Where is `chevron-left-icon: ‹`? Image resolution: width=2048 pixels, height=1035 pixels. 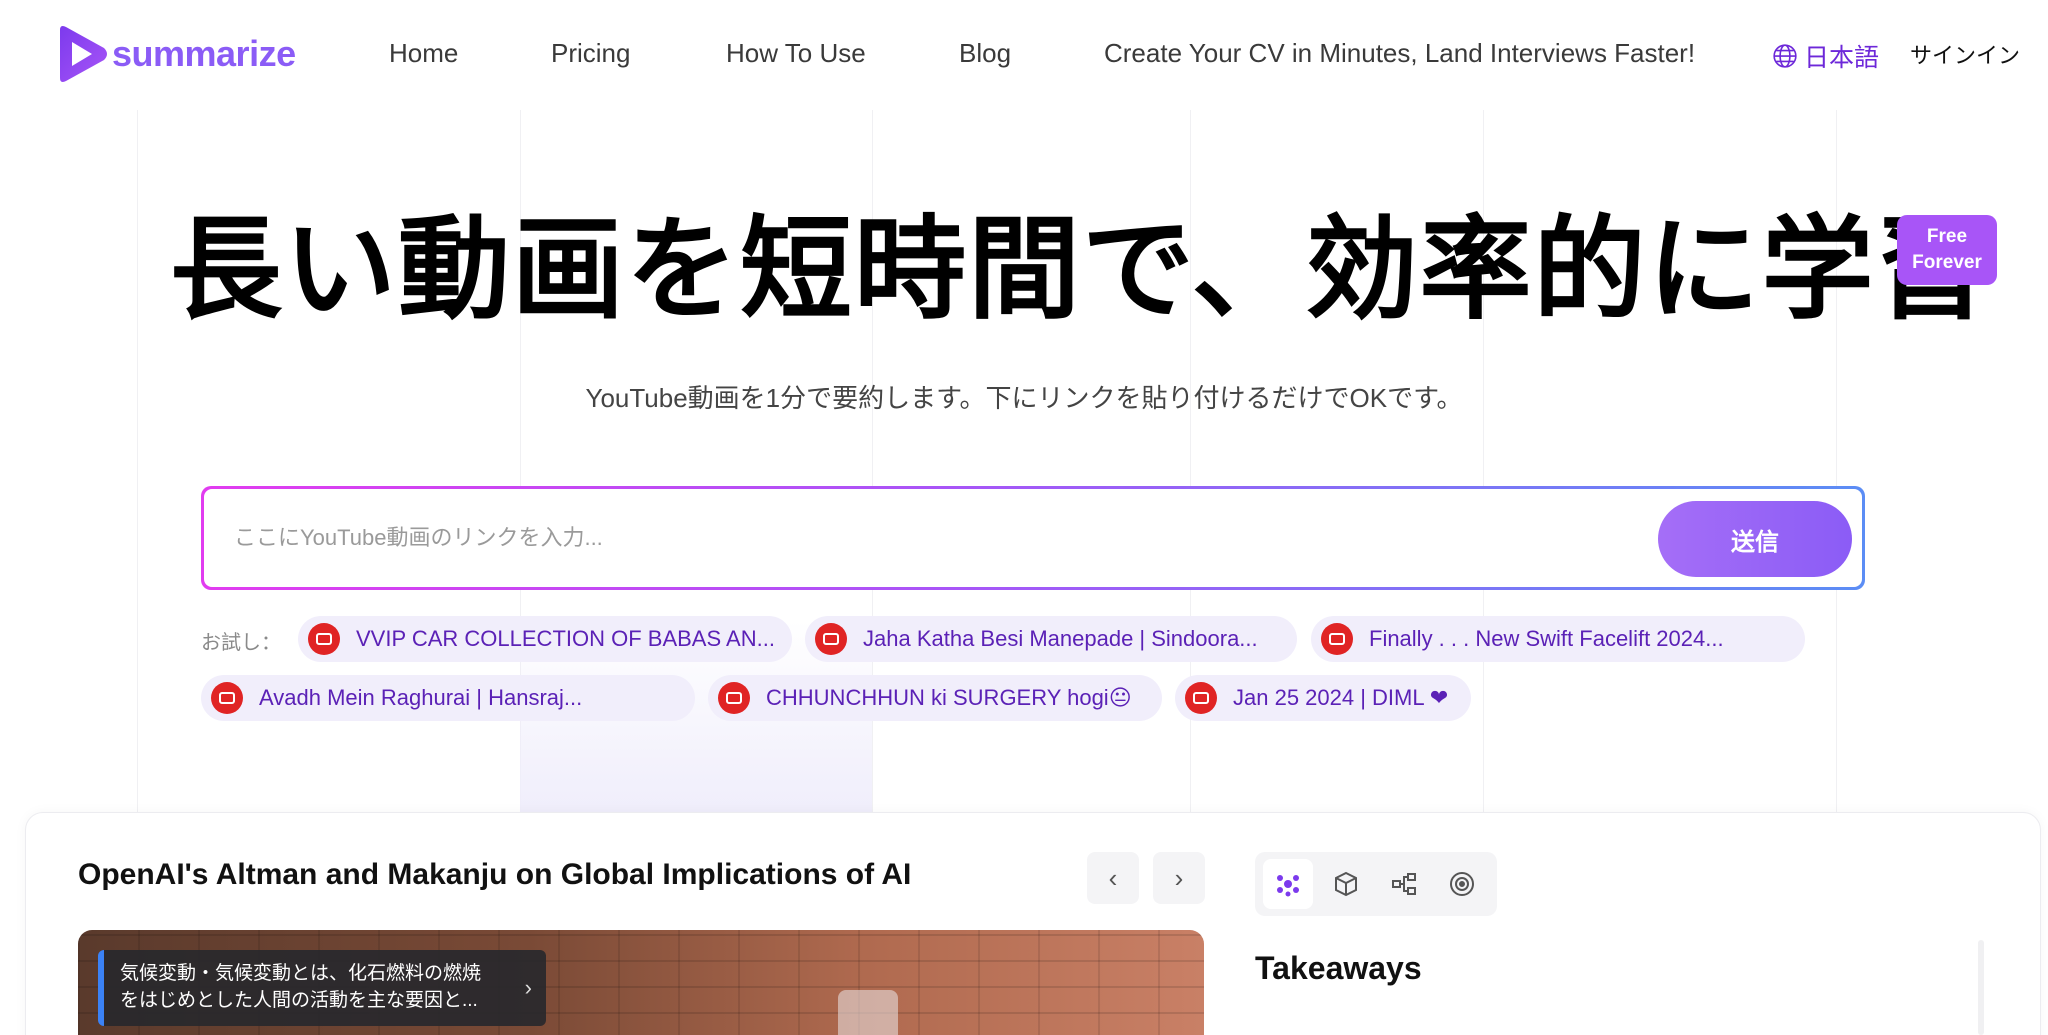 chevron-left-icon: ‹ is located at coordinates (1113, 877).